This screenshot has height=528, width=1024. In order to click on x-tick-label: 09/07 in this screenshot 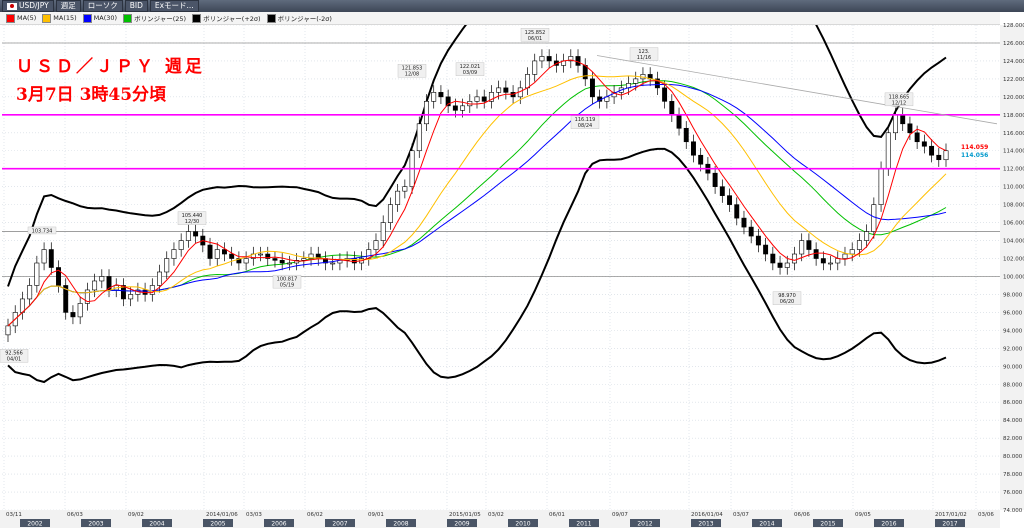, I will do `click(620, 515)`.